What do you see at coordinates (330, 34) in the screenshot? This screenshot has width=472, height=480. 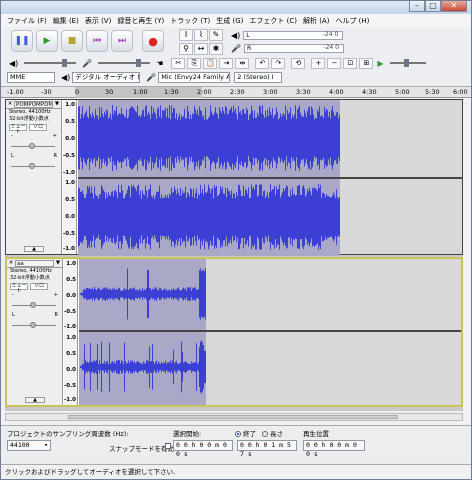 I see `playback-meter-ticks: -24 0` at bounding box center [330, 34].